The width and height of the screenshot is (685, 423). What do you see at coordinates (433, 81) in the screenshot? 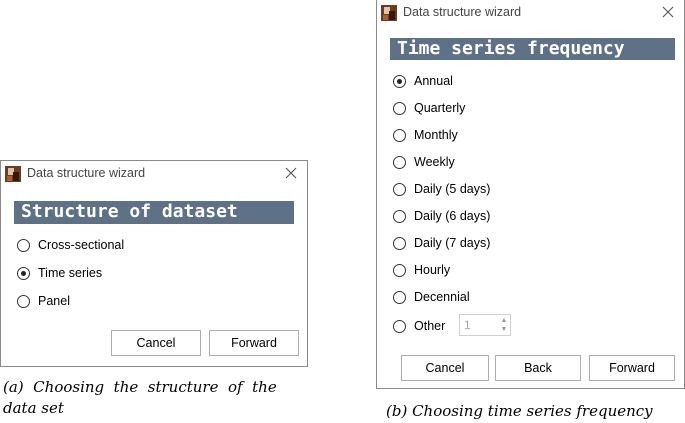
I see `radio-label: Annual` at bounding box center [433, 81].